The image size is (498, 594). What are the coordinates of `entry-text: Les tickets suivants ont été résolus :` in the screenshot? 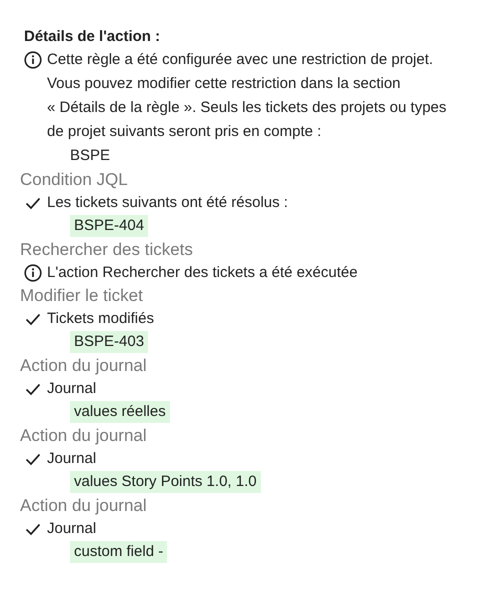 It's located at (167, 203).